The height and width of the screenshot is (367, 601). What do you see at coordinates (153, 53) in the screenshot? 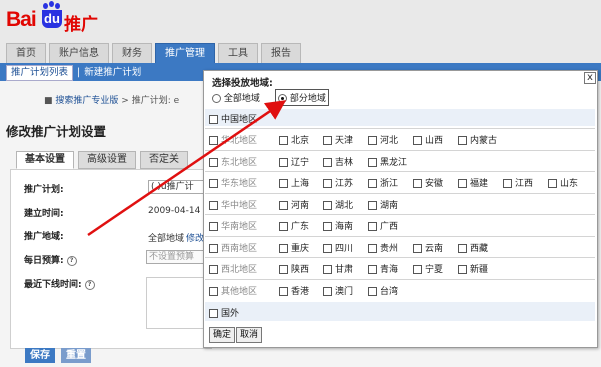
I see `main-nav: 首页 账户信息 财务 推广管理 工具 报告` at bounding box center [153, 53].